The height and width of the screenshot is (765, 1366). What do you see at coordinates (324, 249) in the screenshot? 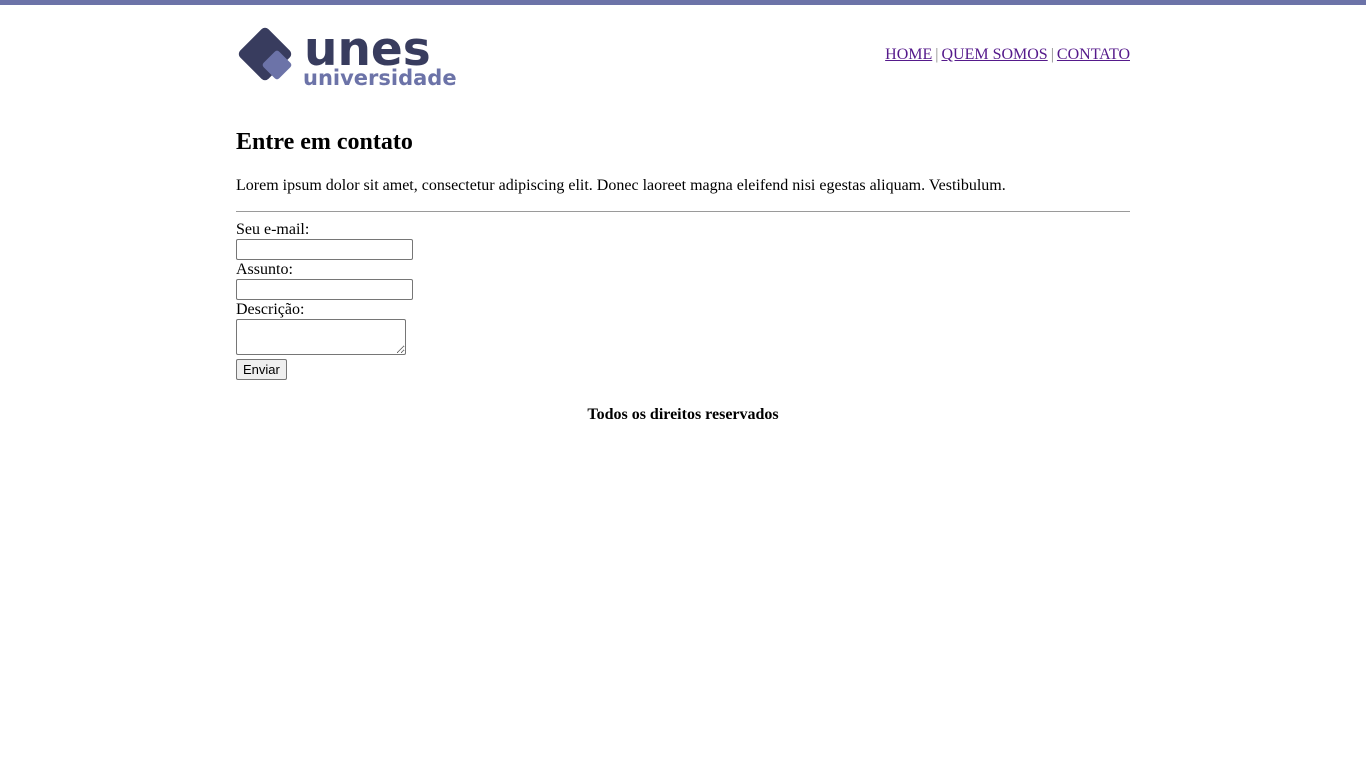
I see `email-field` at bounding box center [324, 249].